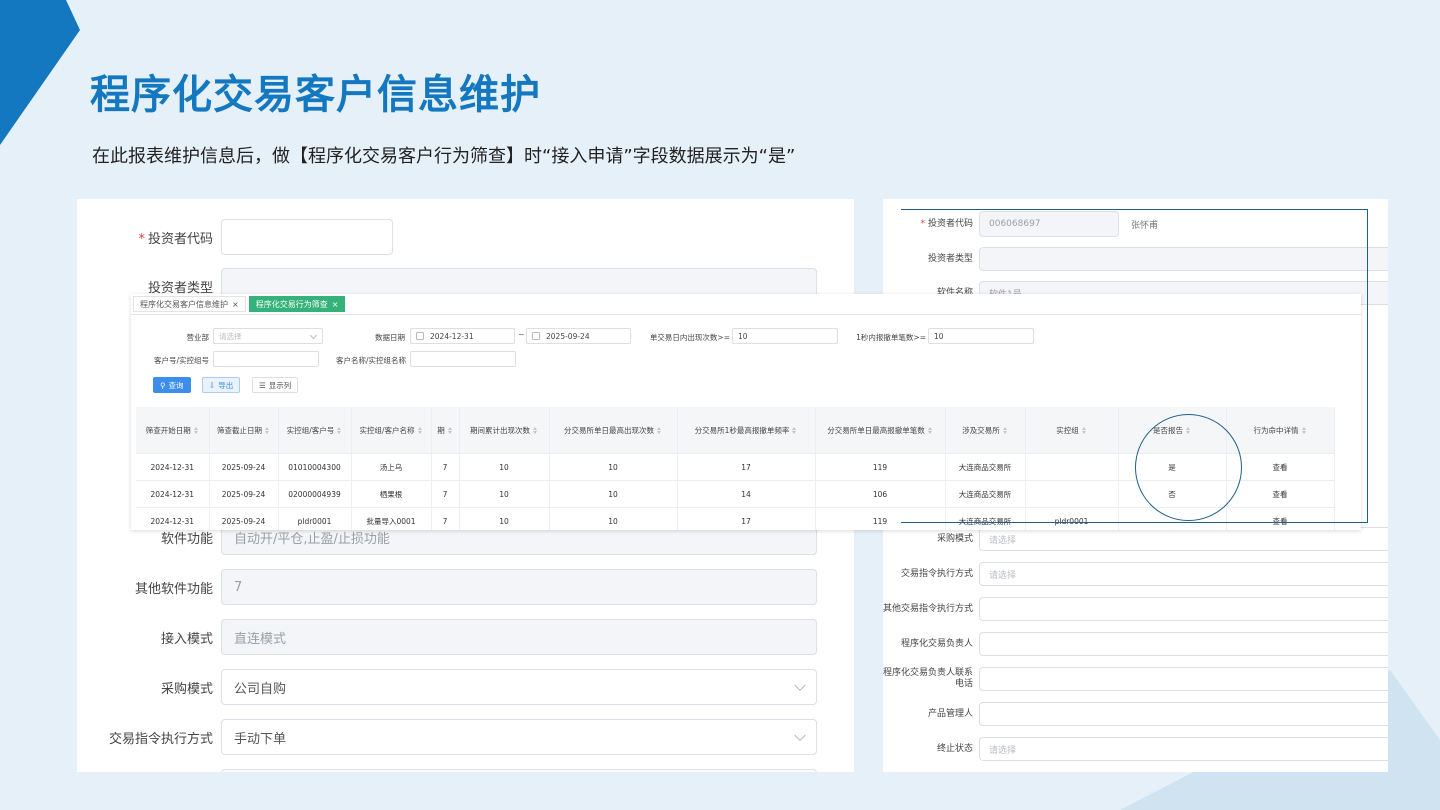 The image size is (1440, 810). I want to click on columns-icon: ☰, so click(262, 385).